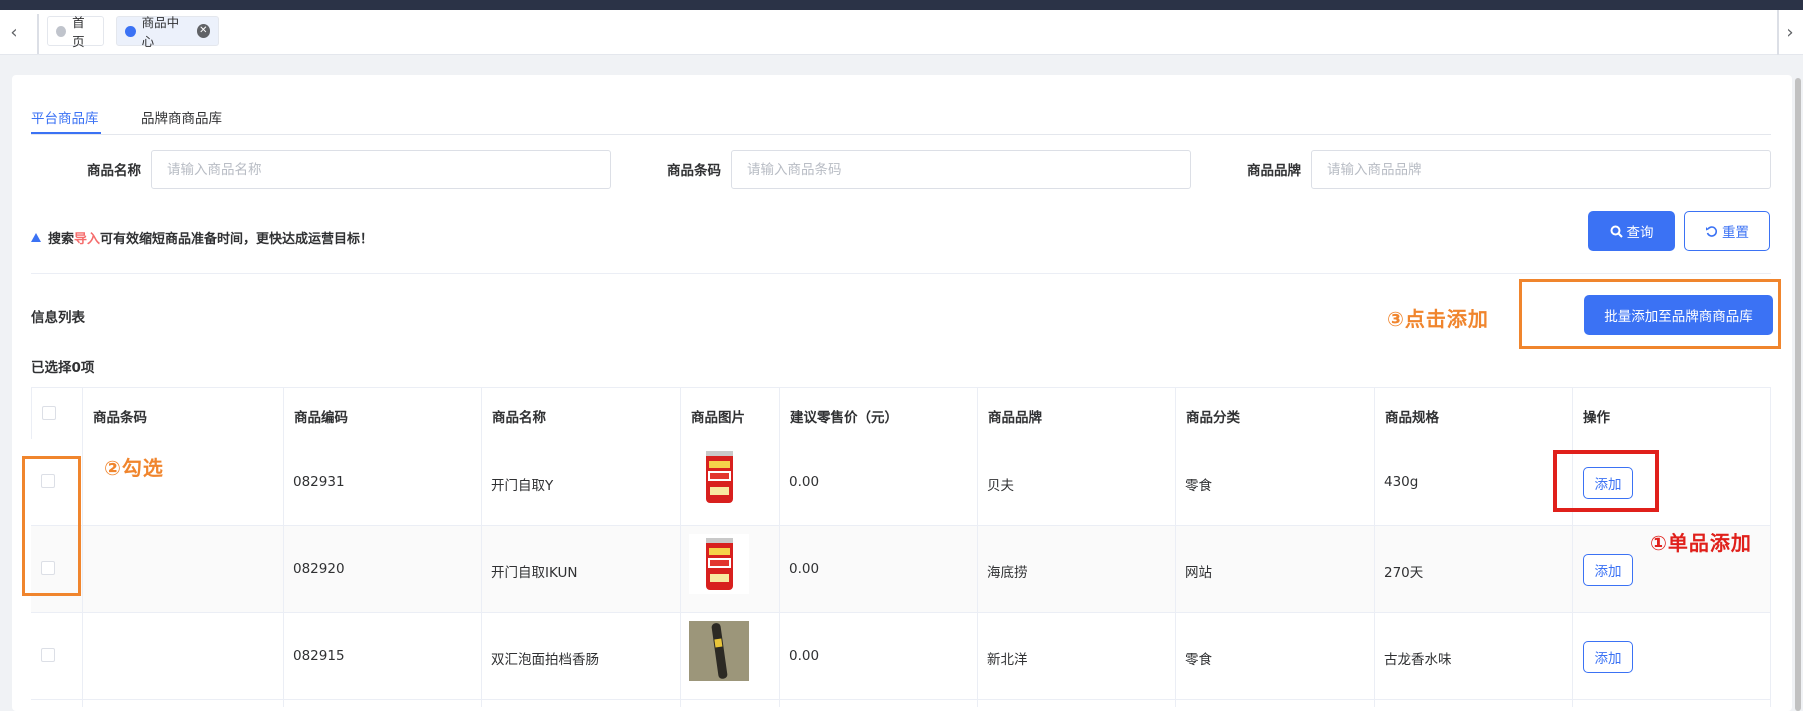 This screenshot has width=1803, height=711. What do you see at coordinates (1198, 573) in the screenshot?
I see `cell-category: 网站` at bounding box center [1198, 573].